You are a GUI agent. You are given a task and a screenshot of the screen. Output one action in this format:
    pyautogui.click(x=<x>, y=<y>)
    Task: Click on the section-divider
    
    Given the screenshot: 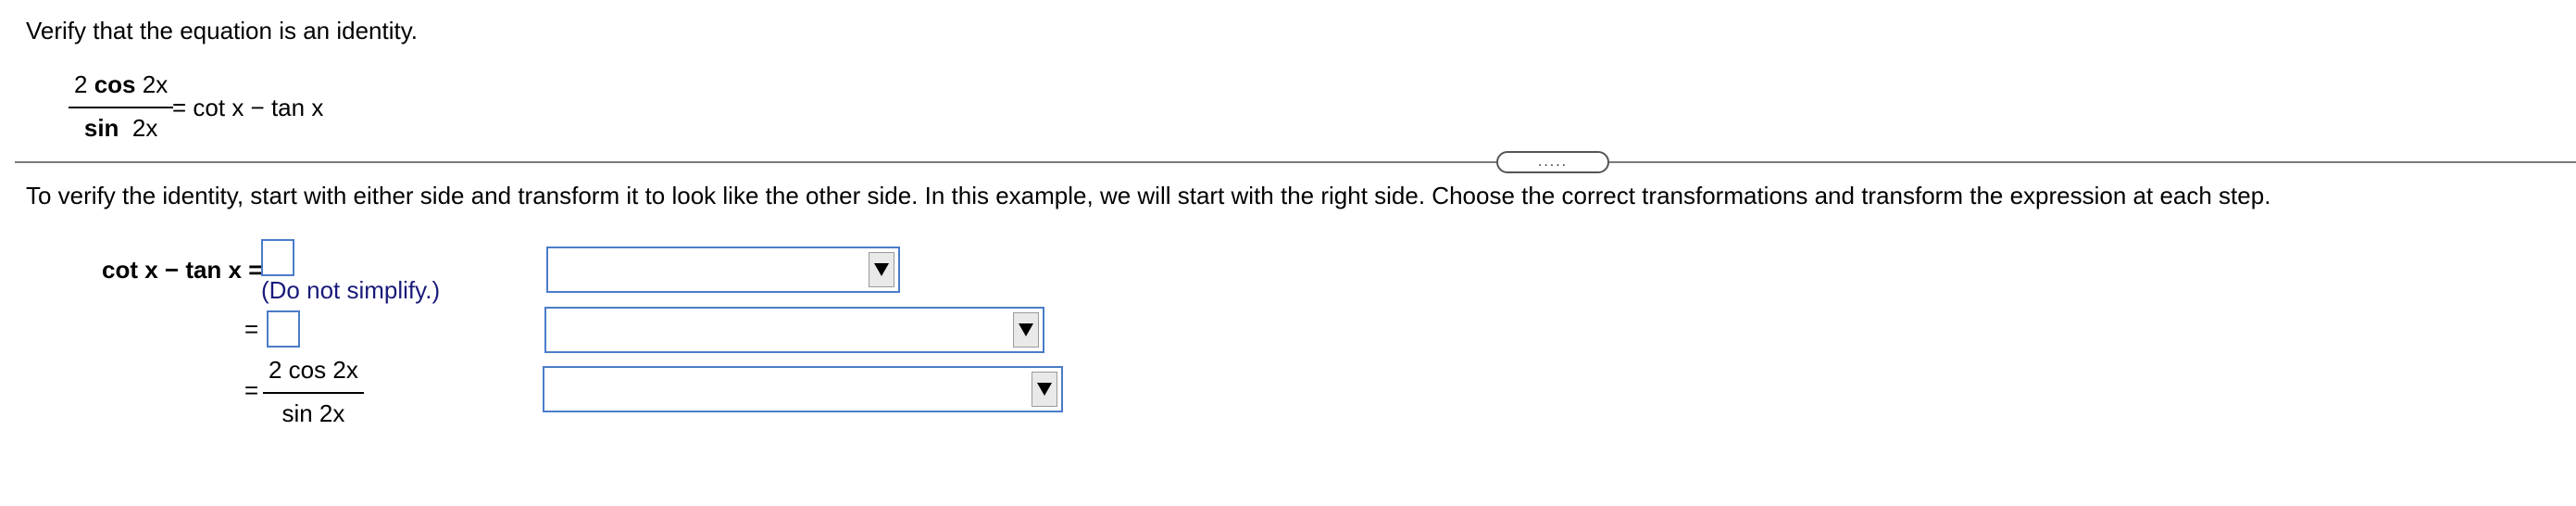 What is the action you would take?
    pyautogui.click(x=1295, y=162)
    